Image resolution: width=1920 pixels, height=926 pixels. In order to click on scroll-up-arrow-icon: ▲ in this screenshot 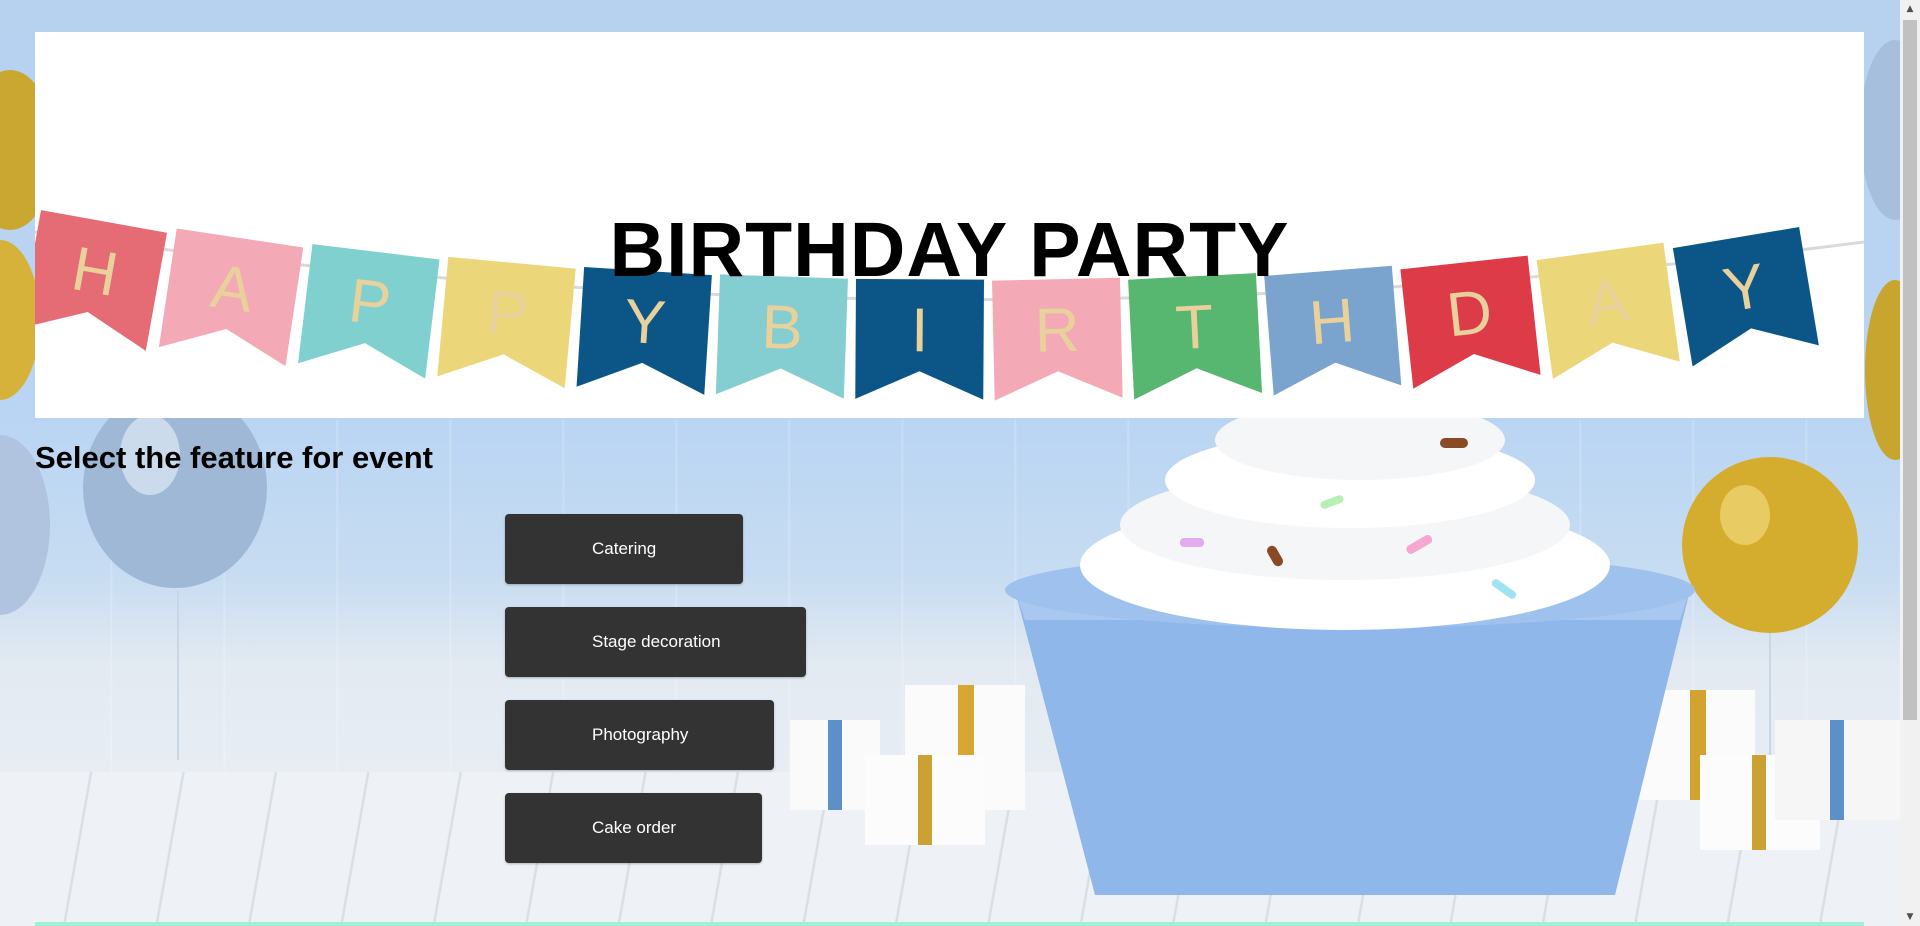, I will do `click(1910, 9)`.